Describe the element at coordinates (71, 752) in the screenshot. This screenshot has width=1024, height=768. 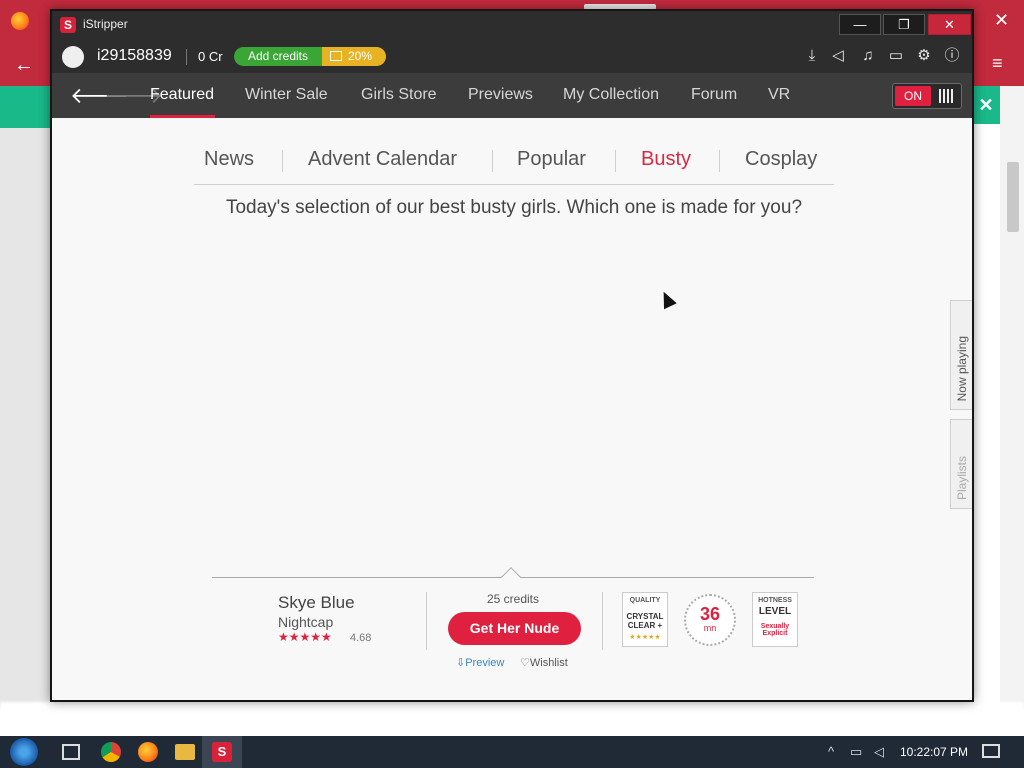
I see `task-view-icon` at that location.